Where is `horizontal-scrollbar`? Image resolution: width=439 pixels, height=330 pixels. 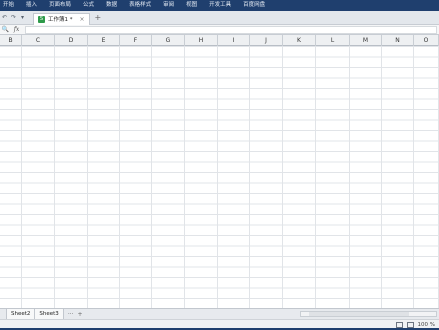 horizontal-scrollbar is located at coordinates (368, 314).